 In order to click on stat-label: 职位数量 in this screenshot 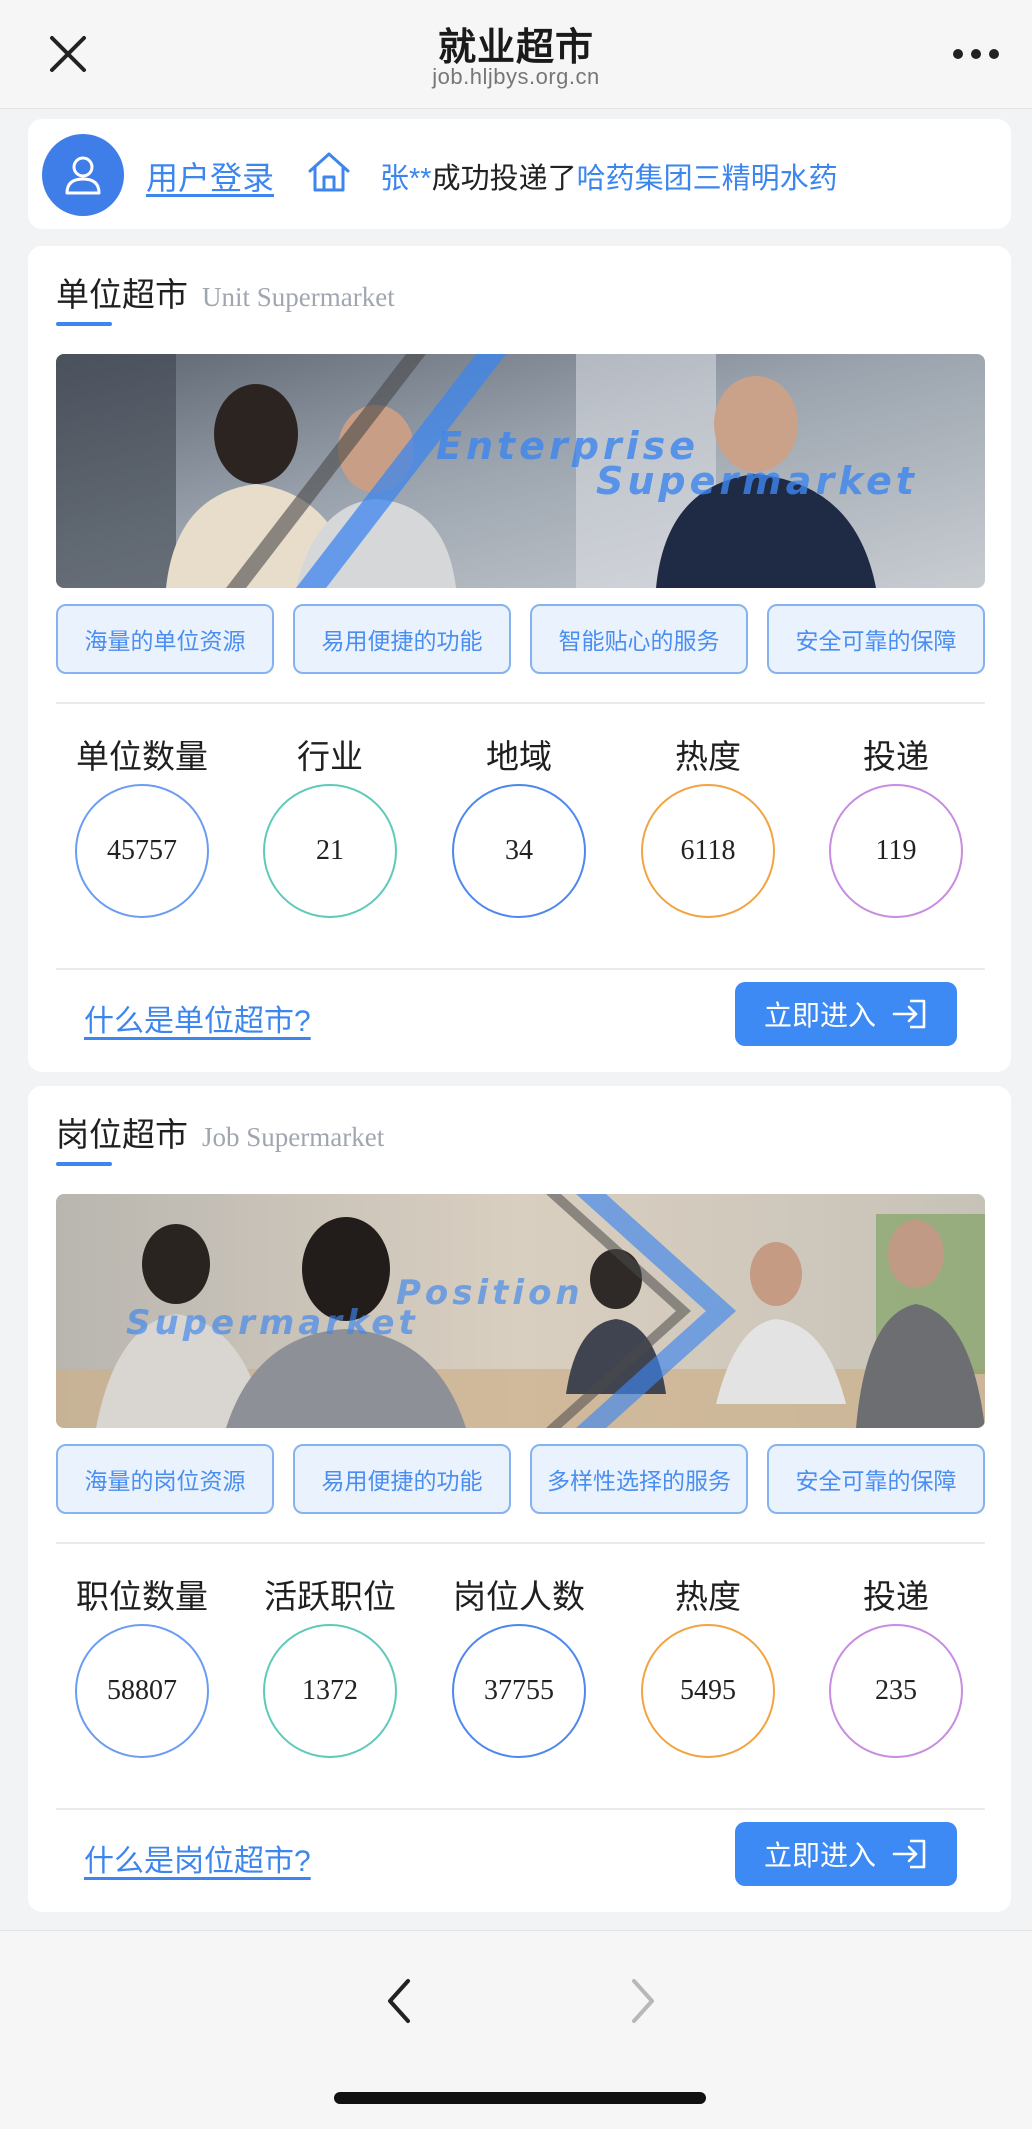, I will do `click(142, 1596)`.